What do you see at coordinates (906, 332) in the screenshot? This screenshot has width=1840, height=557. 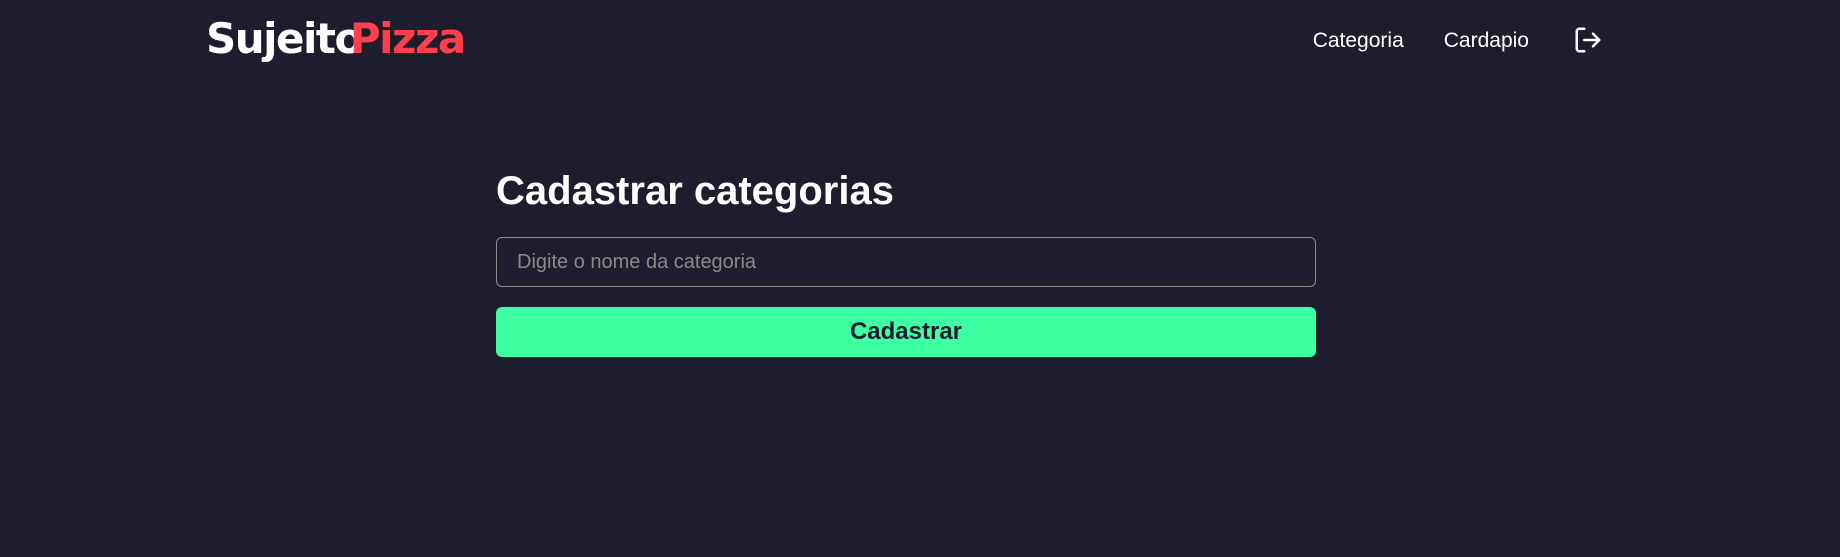 I see `cadastrar-button: Cadastrar` at bounding box center [906, 332].